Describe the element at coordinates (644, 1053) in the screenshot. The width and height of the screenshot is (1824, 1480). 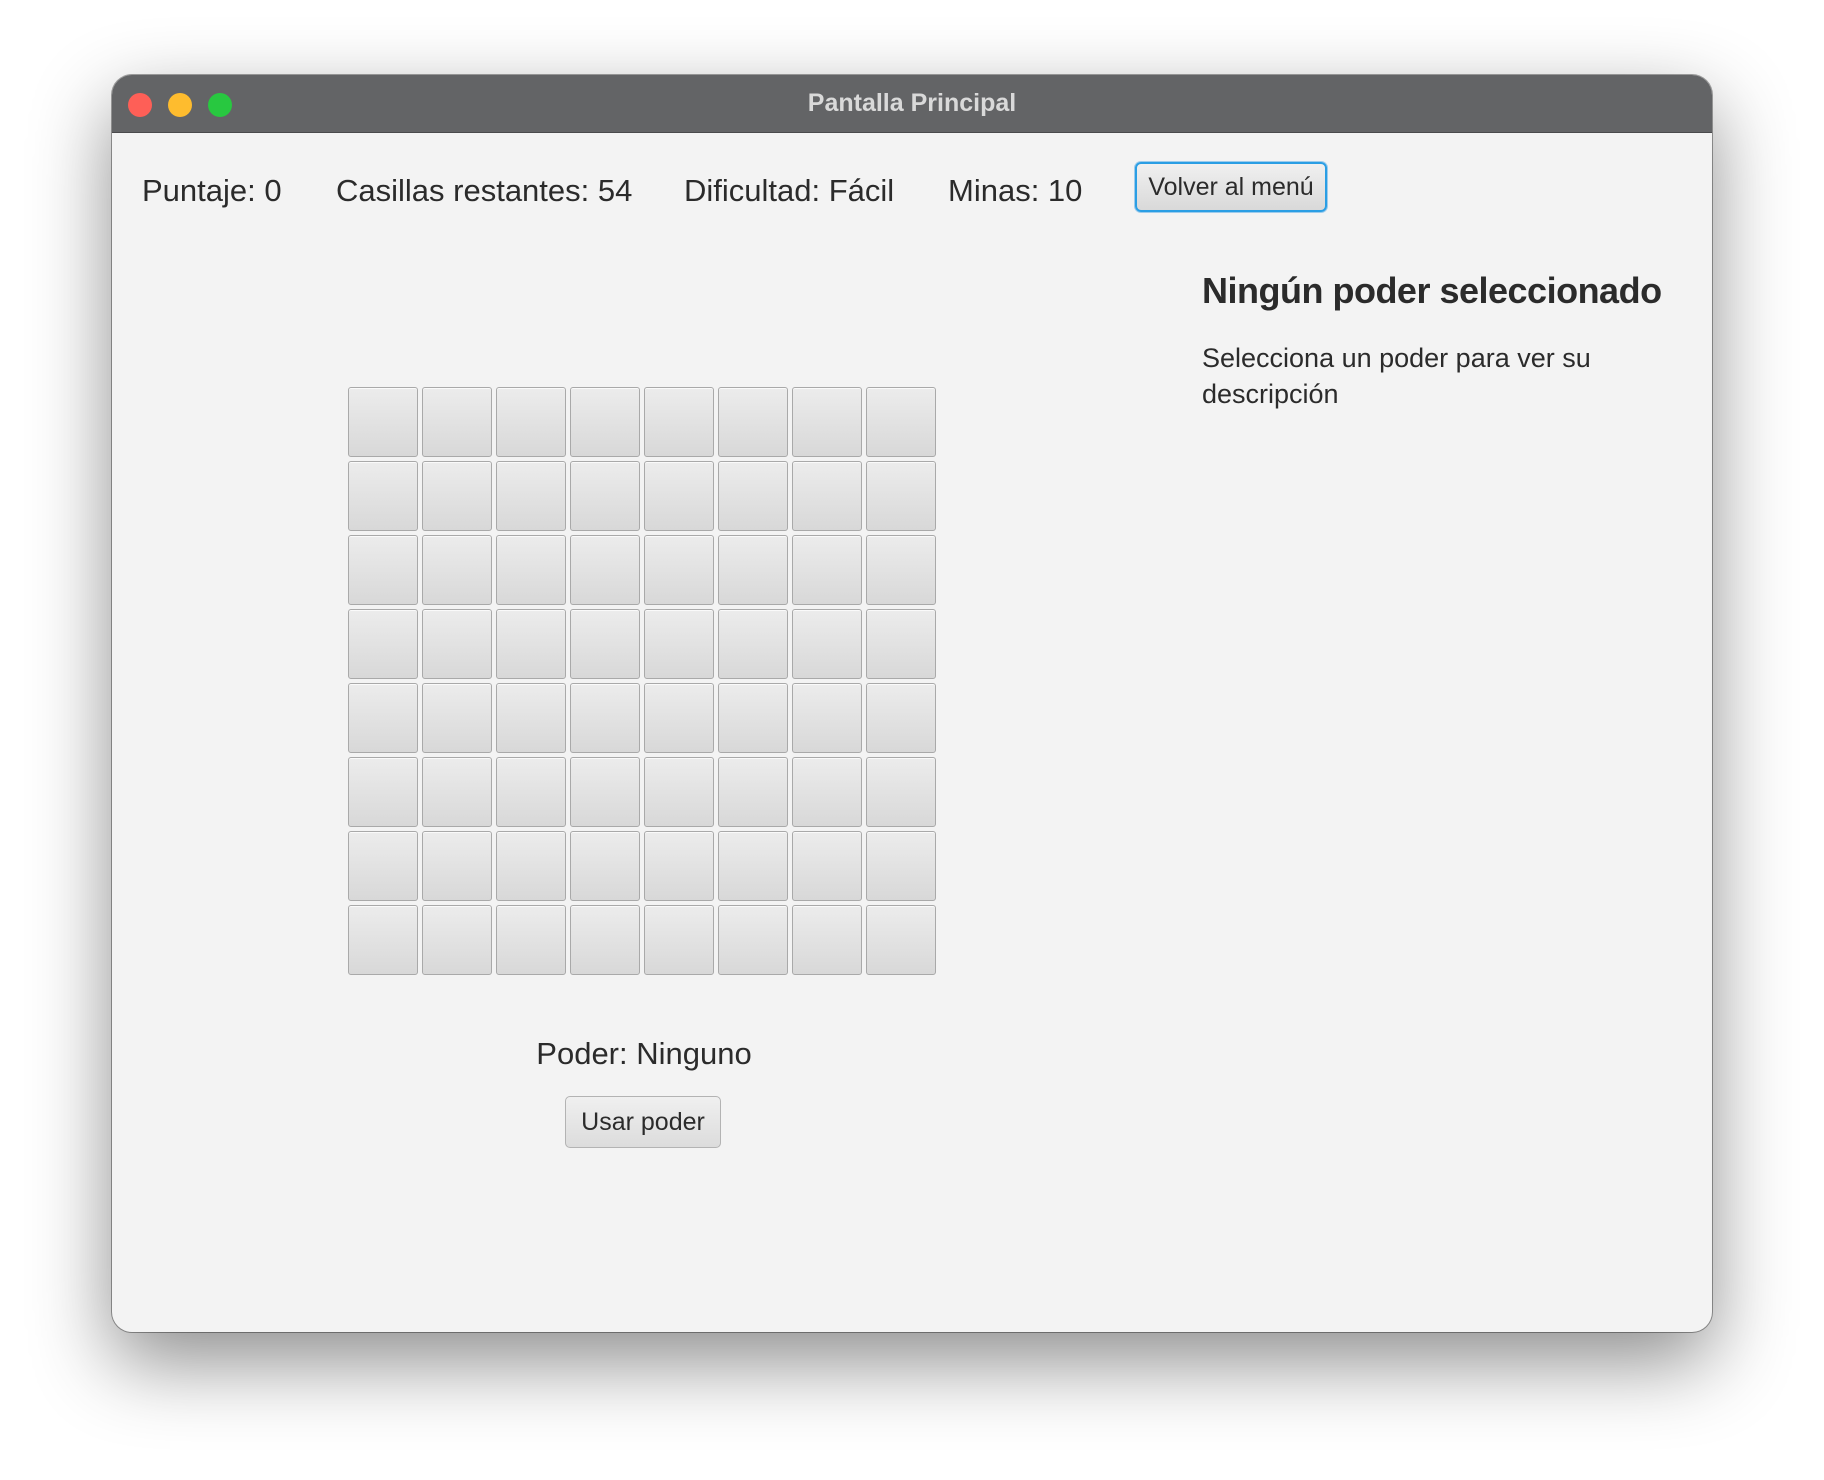
I see `current-power-label: Poder: Ninguno` at that location.